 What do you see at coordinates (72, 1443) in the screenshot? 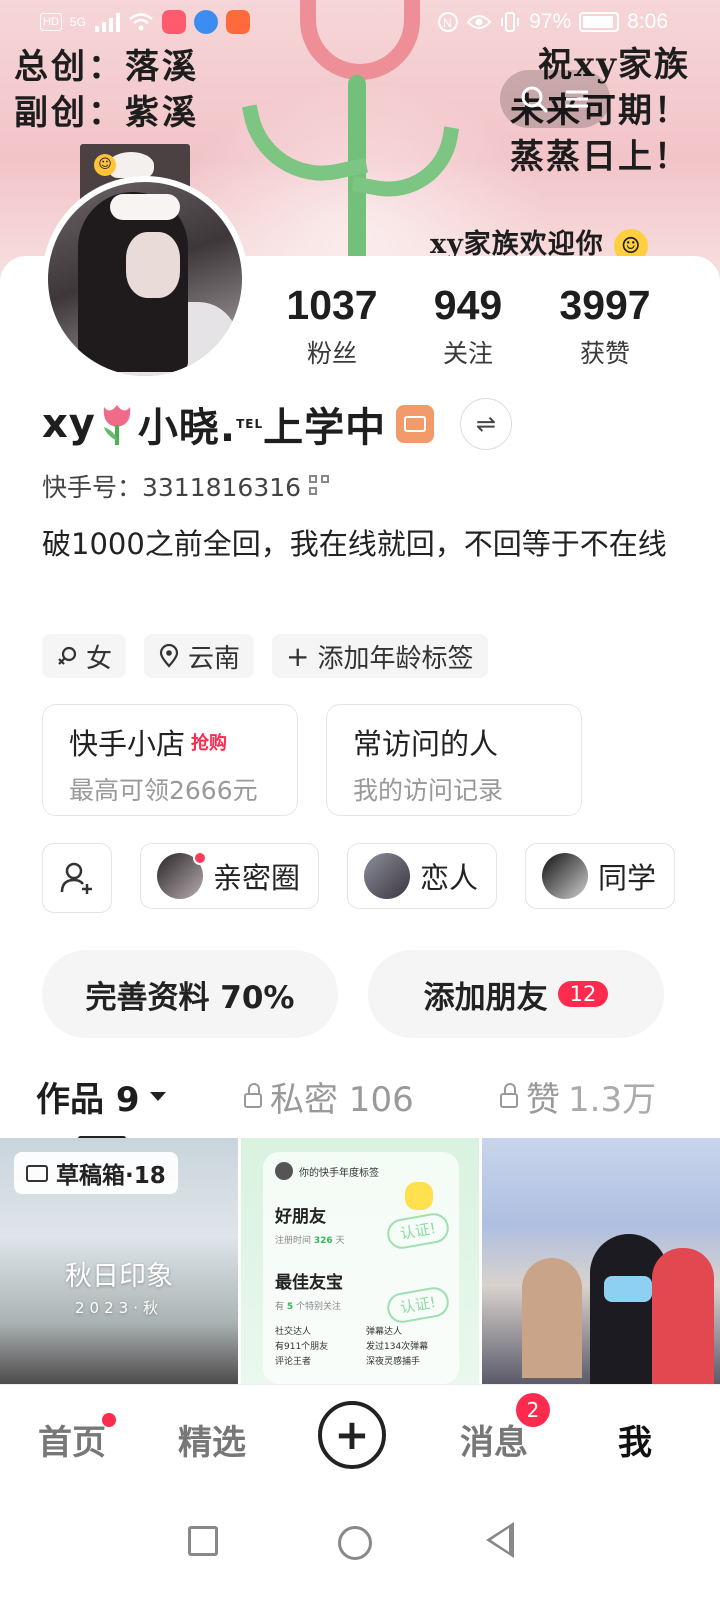
I see `nav-label: 首页` at bounding box center [72, 1443].